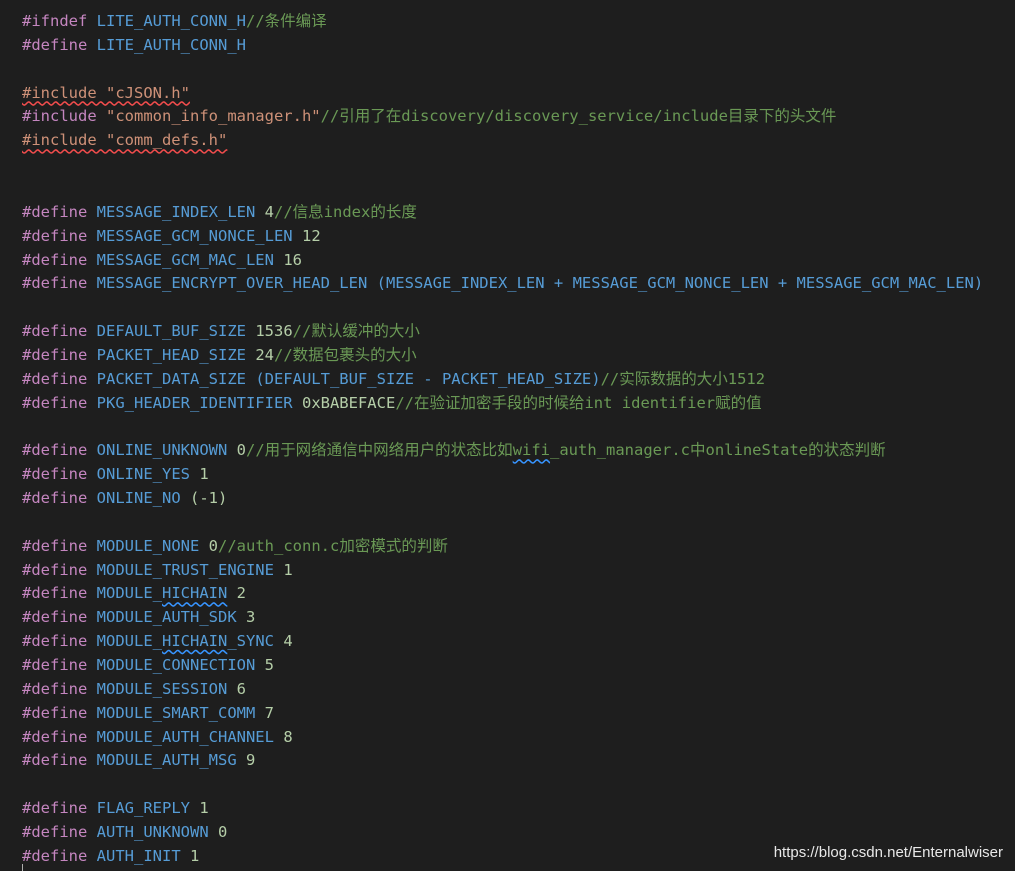  I want to click on code-line: #define MODULE_AUTH_CHANNEL 8, so click(157, 737).